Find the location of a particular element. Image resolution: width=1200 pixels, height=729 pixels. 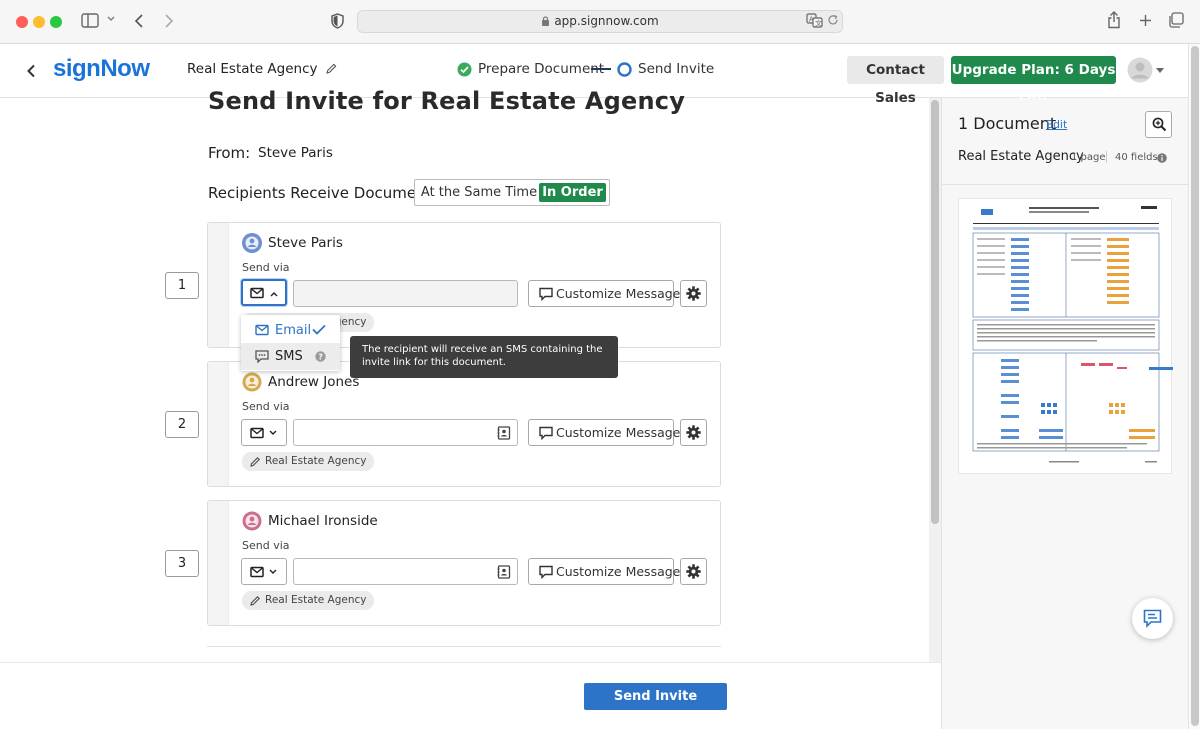

zoom-button is located at coordinates (1158, 124).